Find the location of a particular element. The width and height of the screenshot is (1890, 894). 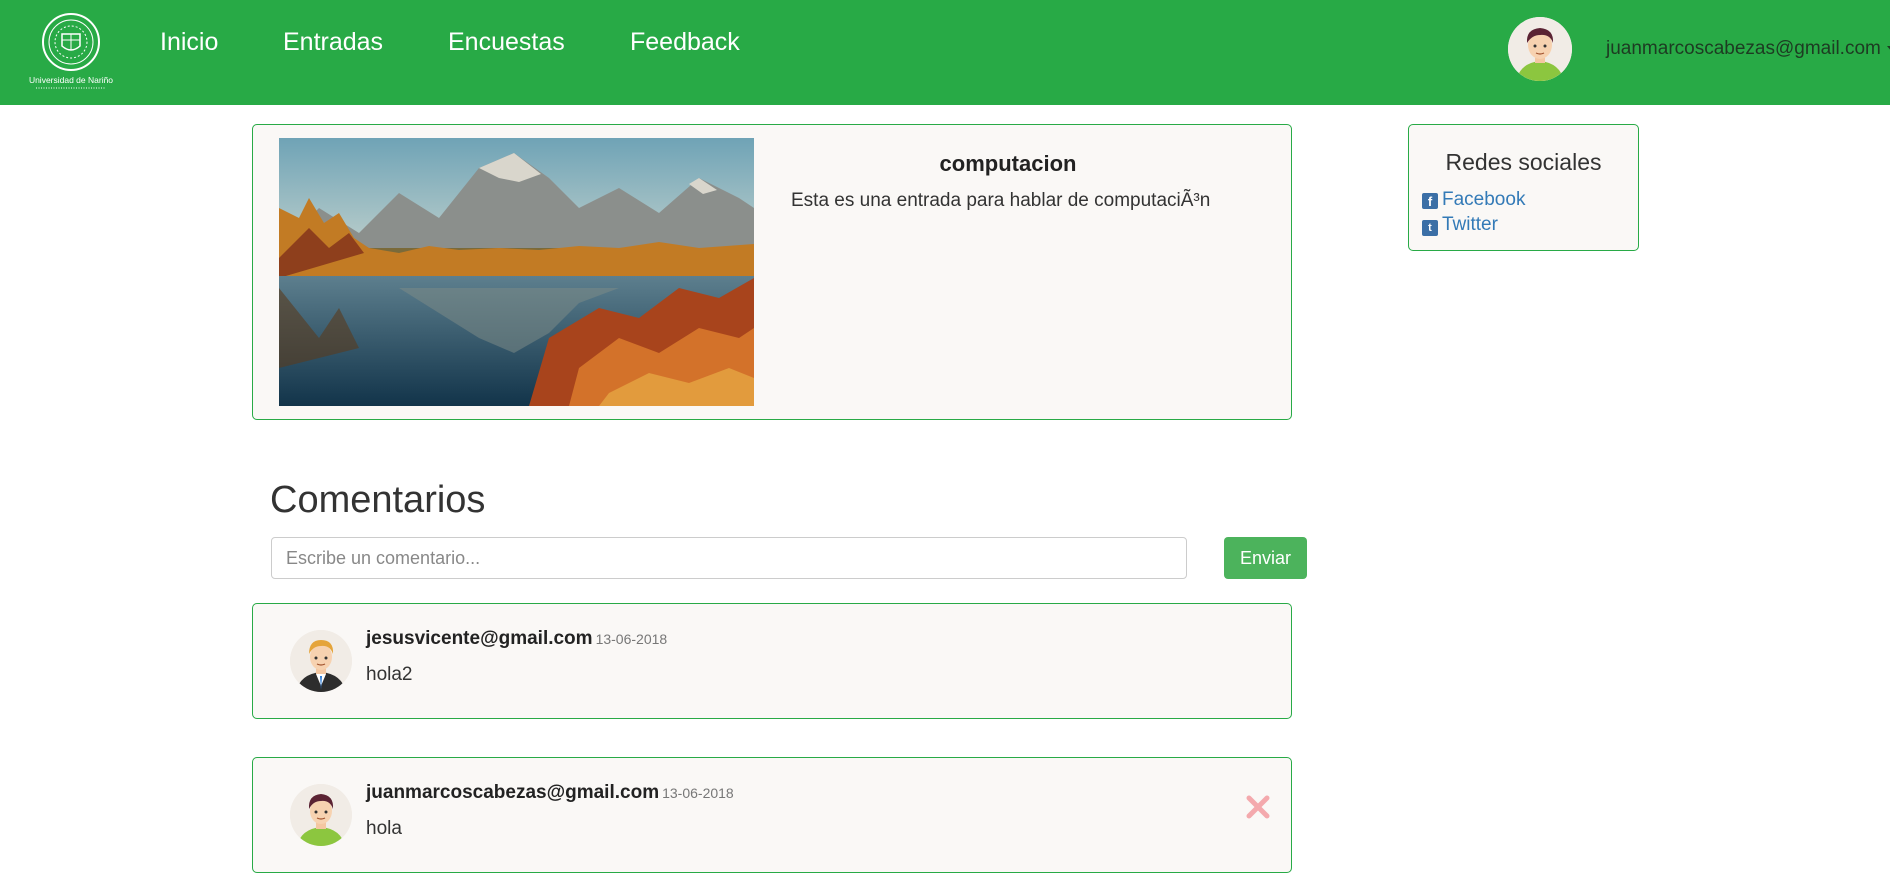

comments-heading: Comentarios is located at coordinates (378, 500).